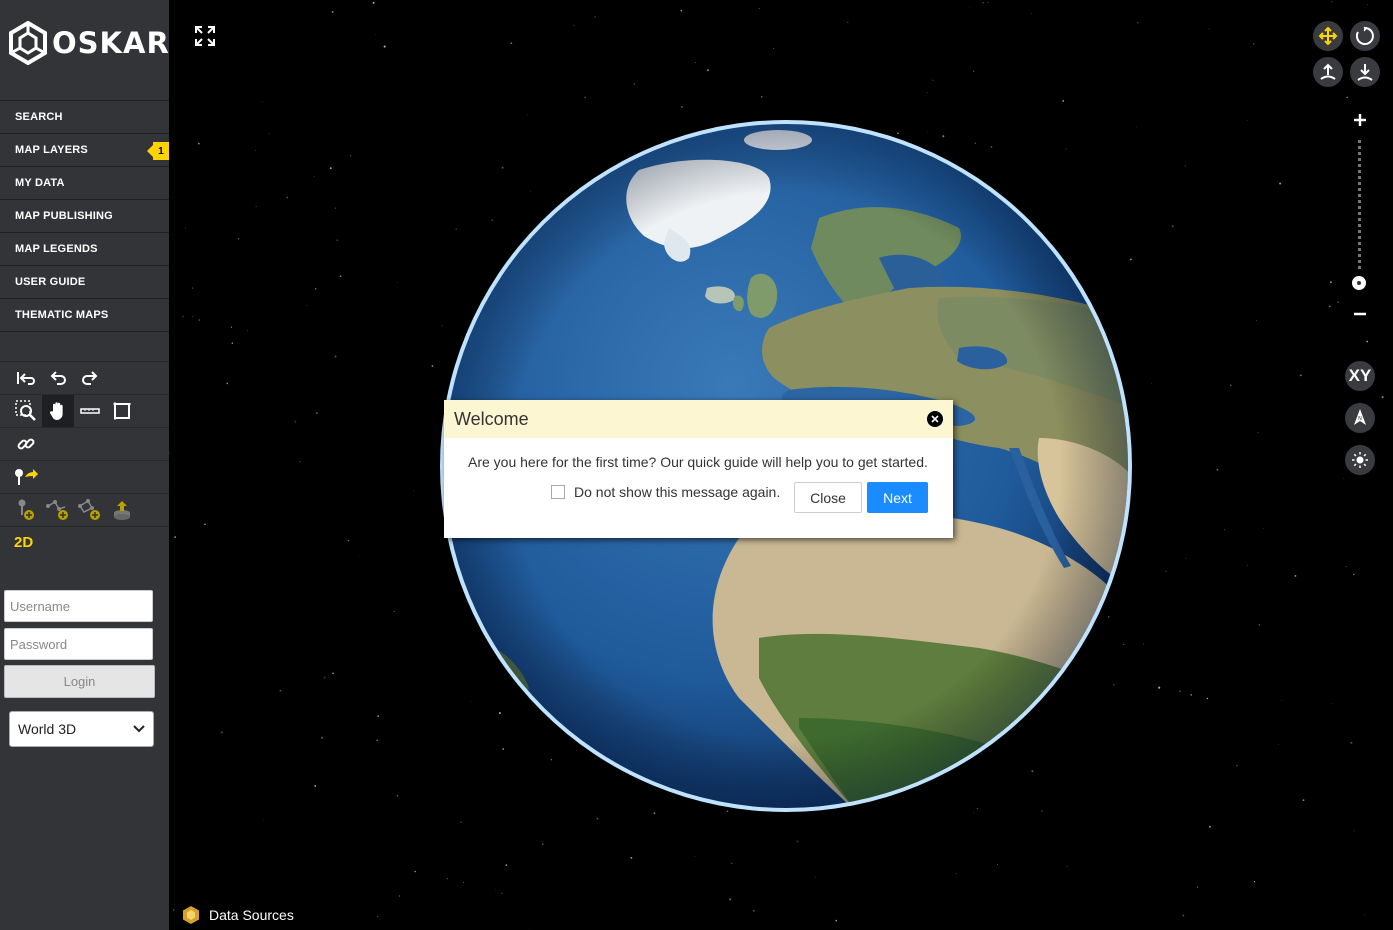 The image size is (1393, 930). Describe the element at coordinates (62, 315) in the screenshot. I see `menu-item-label: THEMATIC MAPS` at that location.